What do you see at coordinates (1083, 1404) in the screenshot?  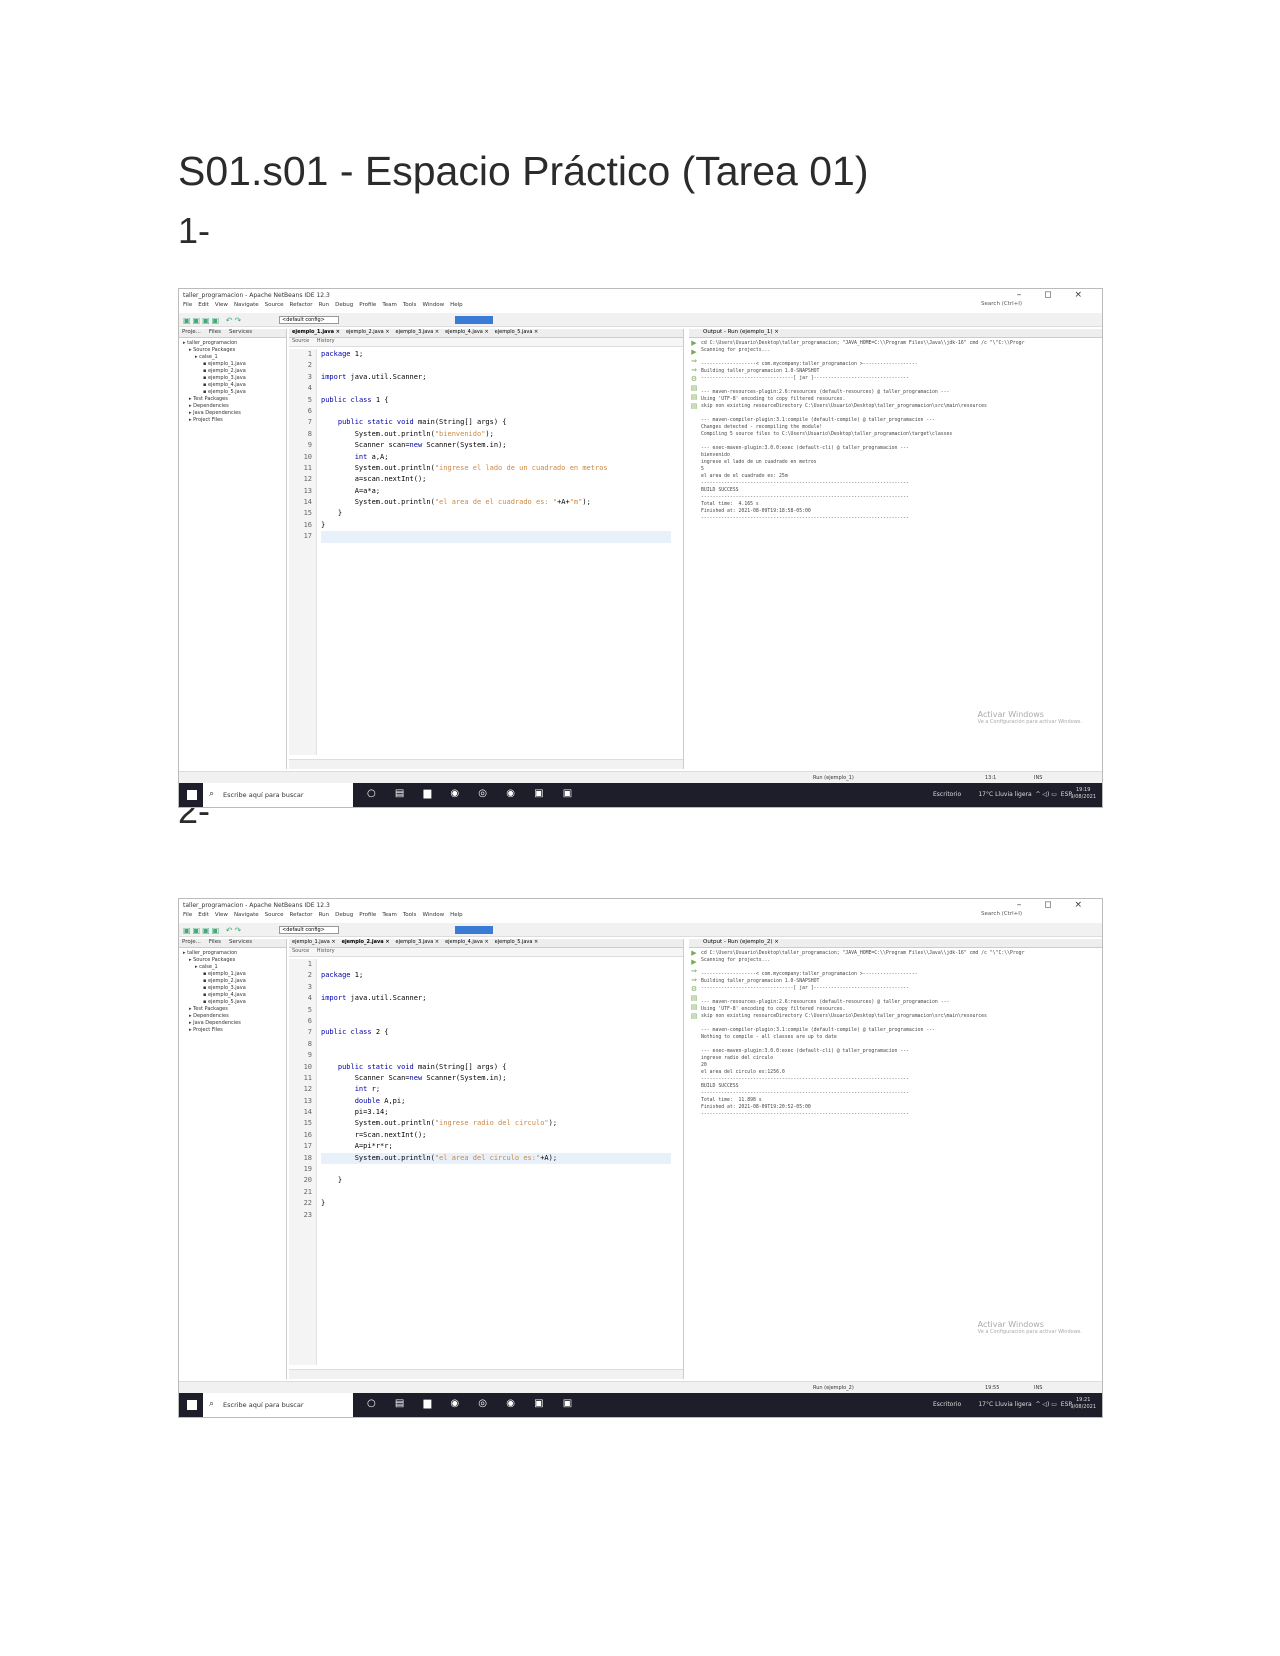 I see `taskbar-clock: 19:21 9/08/2021` at bounding box center [1083, 1404].